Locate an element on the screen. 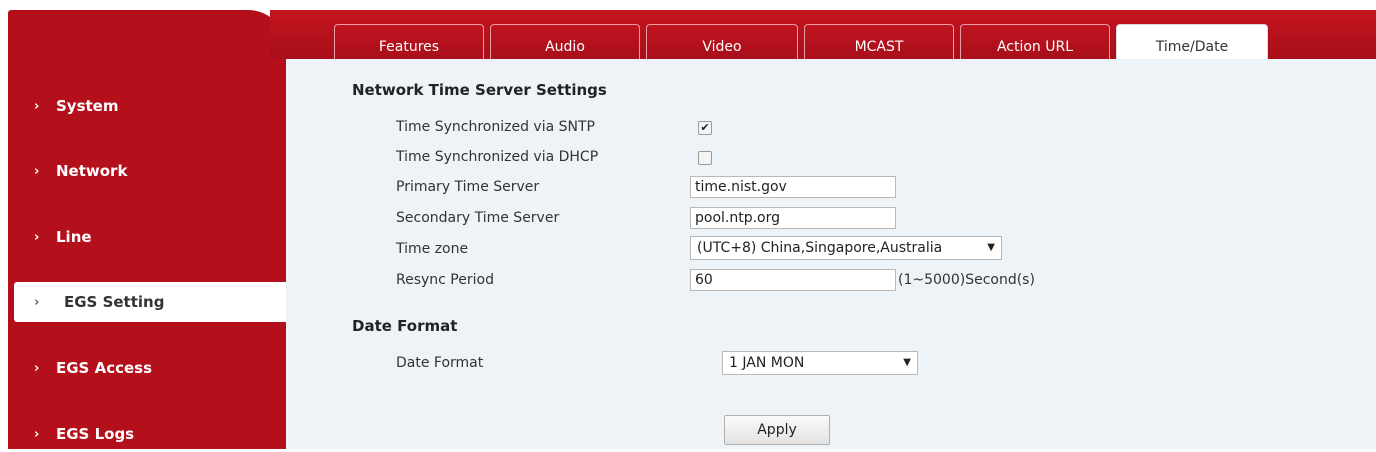 Image resolution: width=1376 pixels, height=452 pixels. sidebar-item-label: Network is located at coordinates (92, 171).